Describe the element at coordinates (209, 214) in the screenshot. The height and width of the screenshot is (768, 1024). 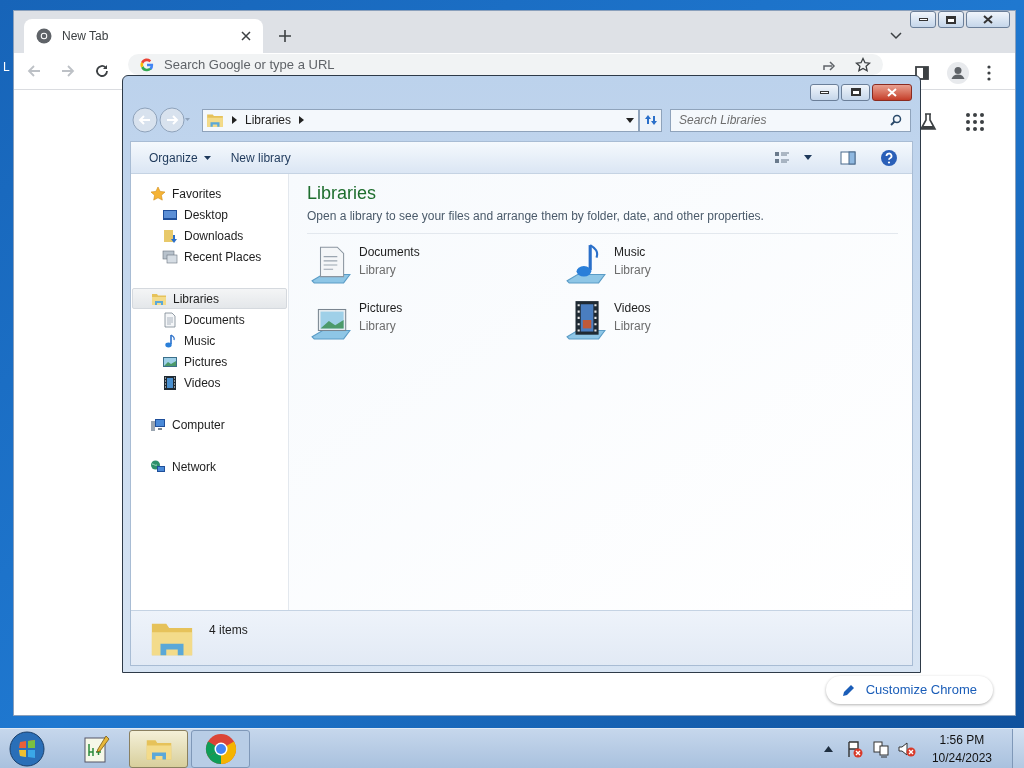
I see `nav-item: Desktop` at that location.